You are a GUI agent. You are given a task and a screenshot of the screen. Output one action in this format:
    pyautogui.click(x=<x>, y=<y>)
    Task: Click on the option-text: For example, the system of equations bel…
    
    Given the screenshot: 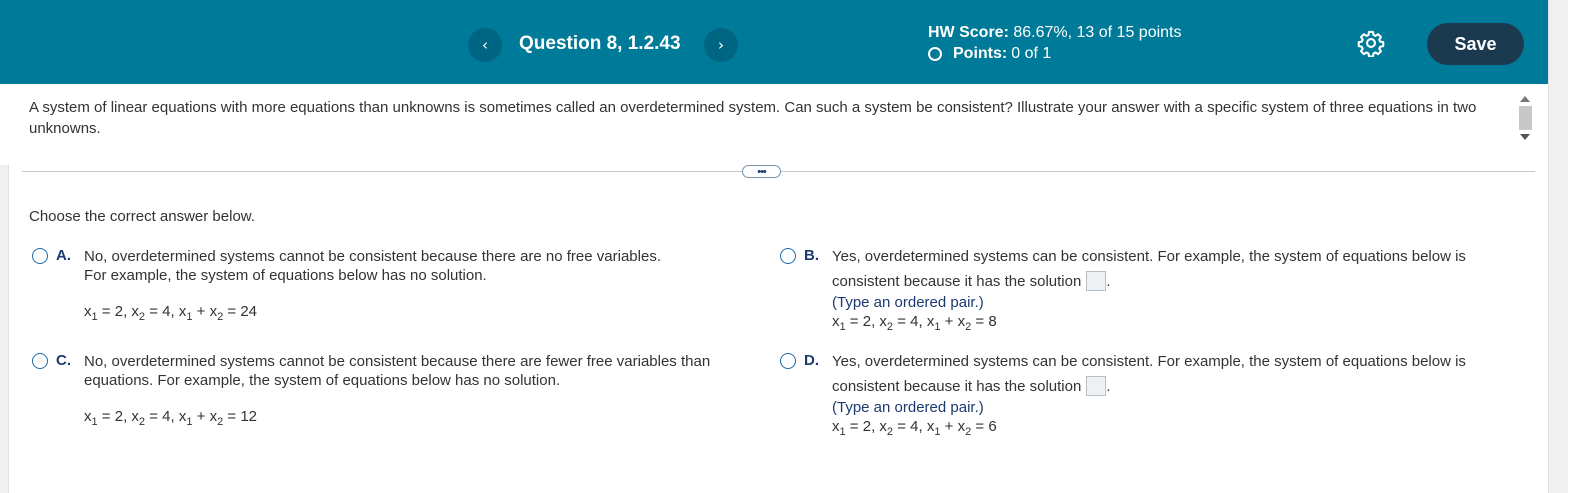 What is the action you would take?
    pyautogui.click(x=285, y=275)
    